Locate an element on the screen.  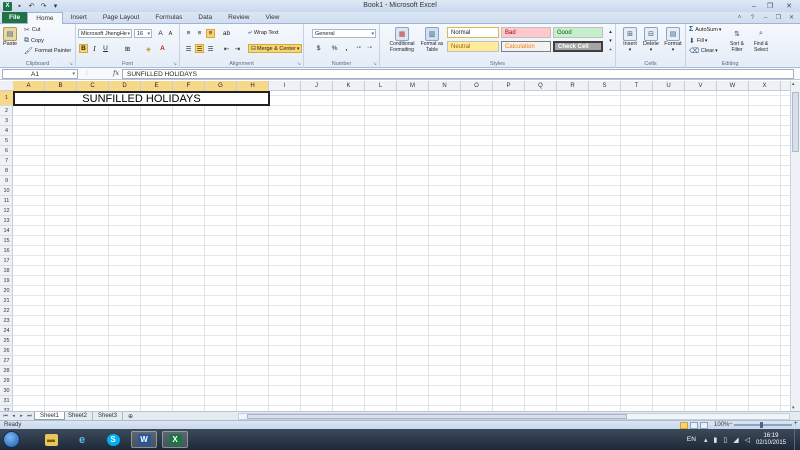
row-header-2: 2 is located at coordinates (6, 111).